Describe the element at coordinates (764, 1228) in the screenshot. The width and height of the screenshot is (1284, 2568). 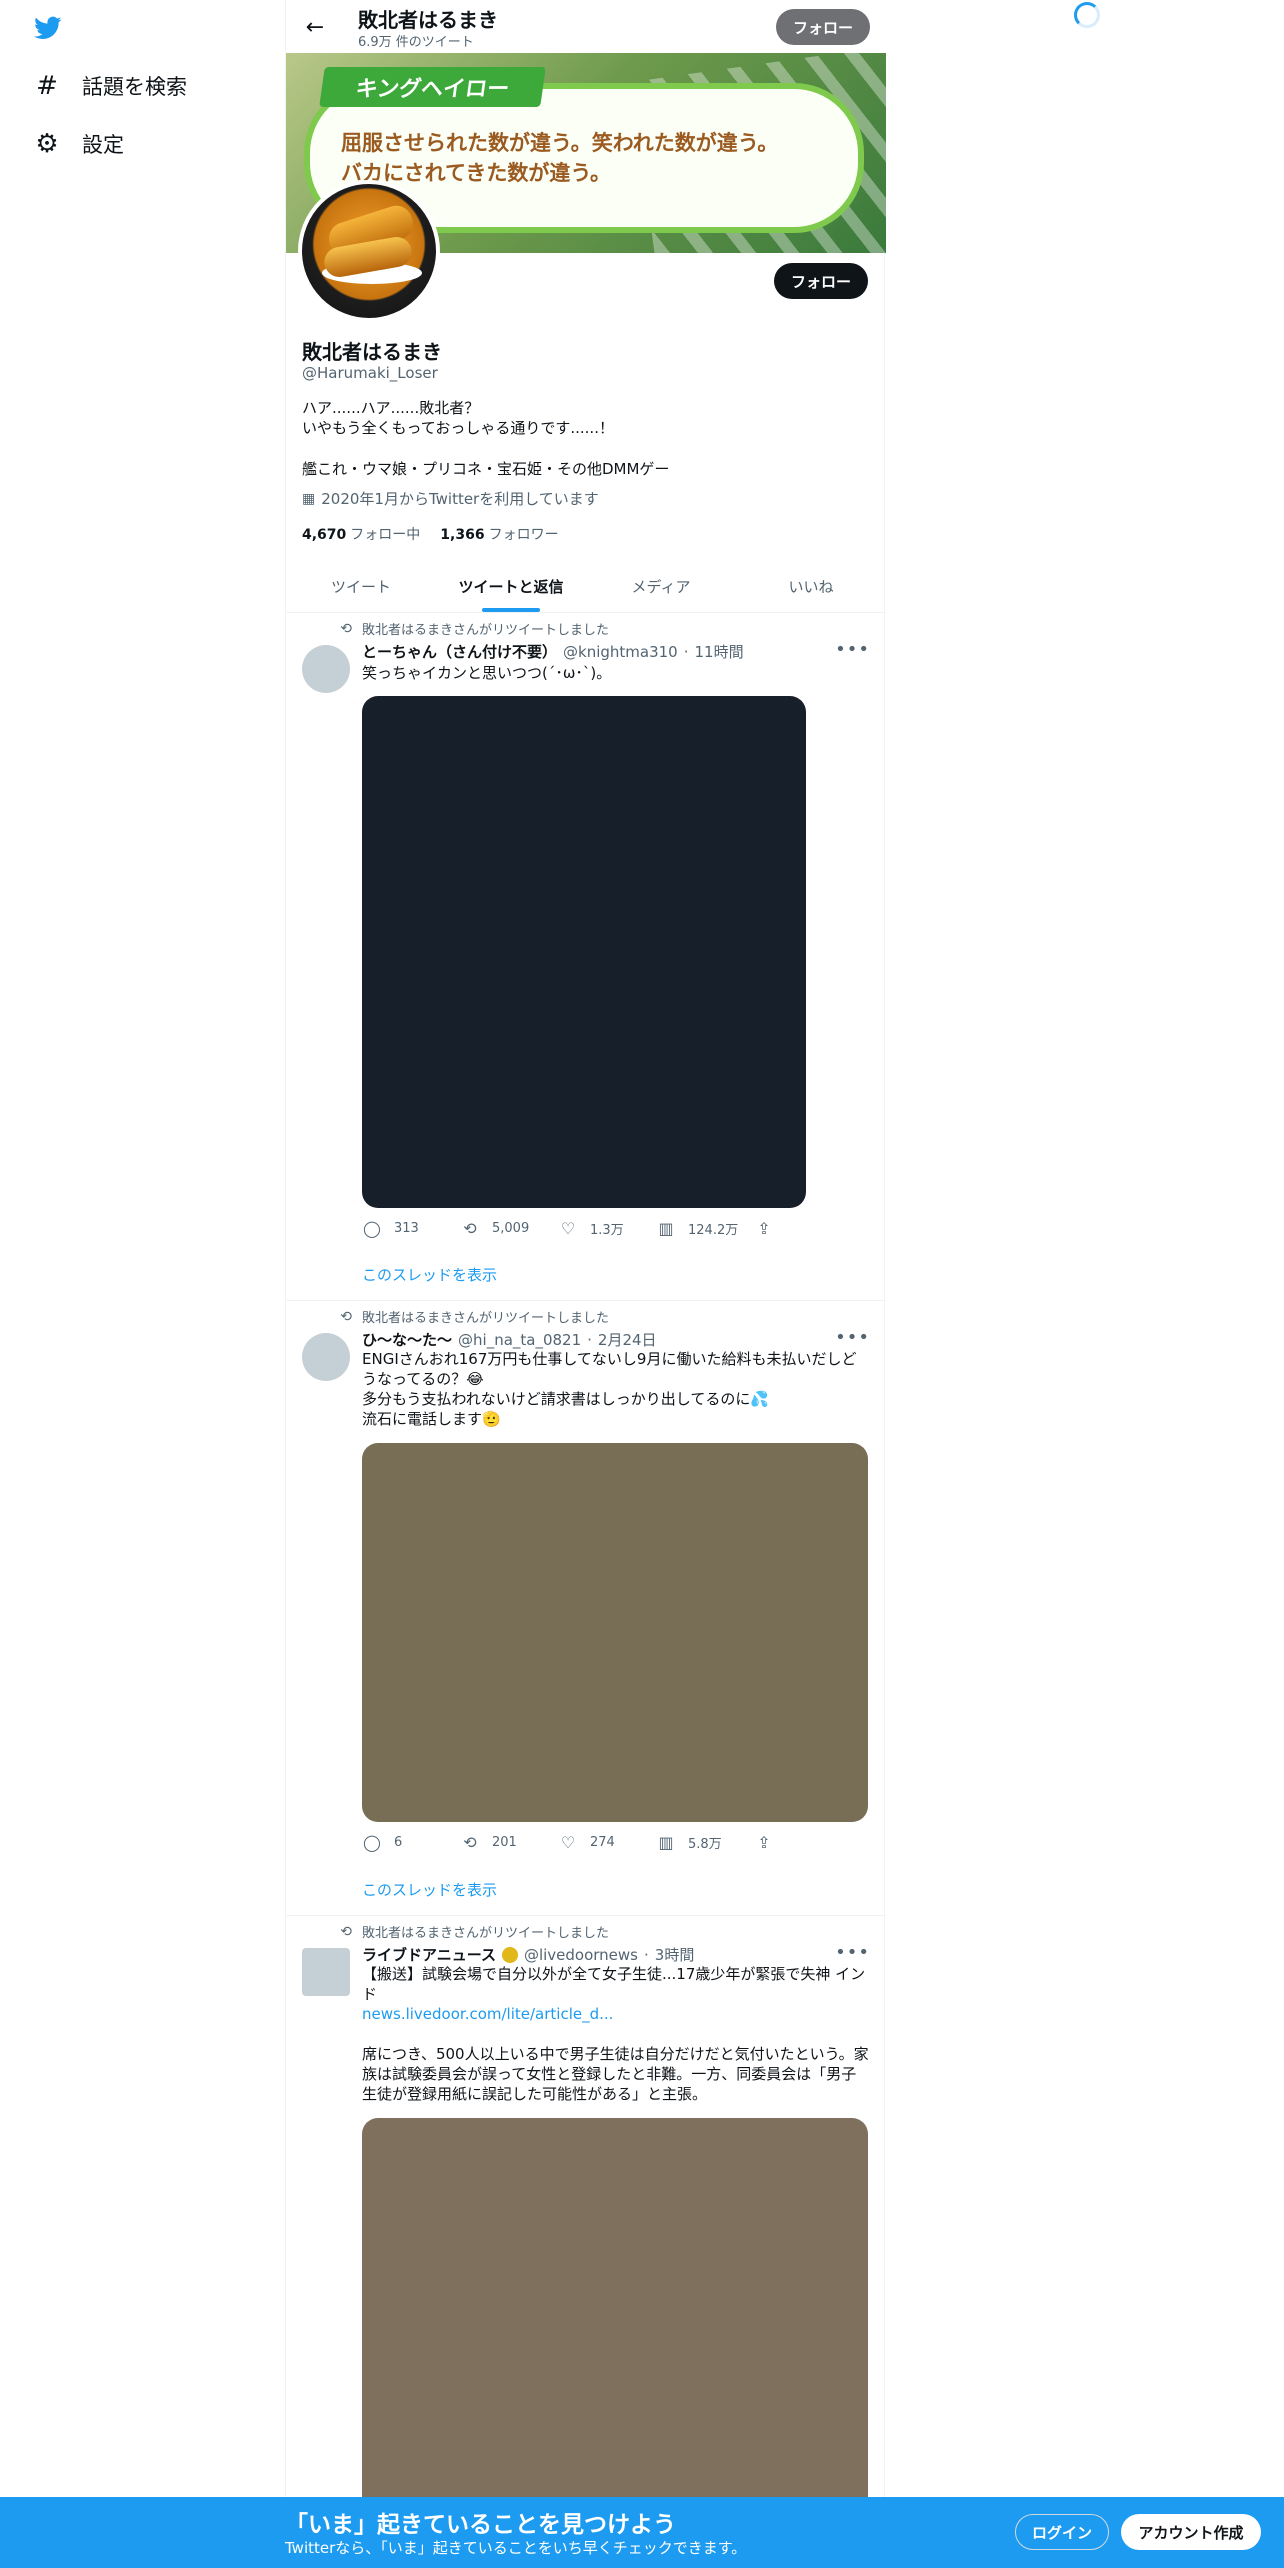
I see `share-icon: ⇪` at that location.